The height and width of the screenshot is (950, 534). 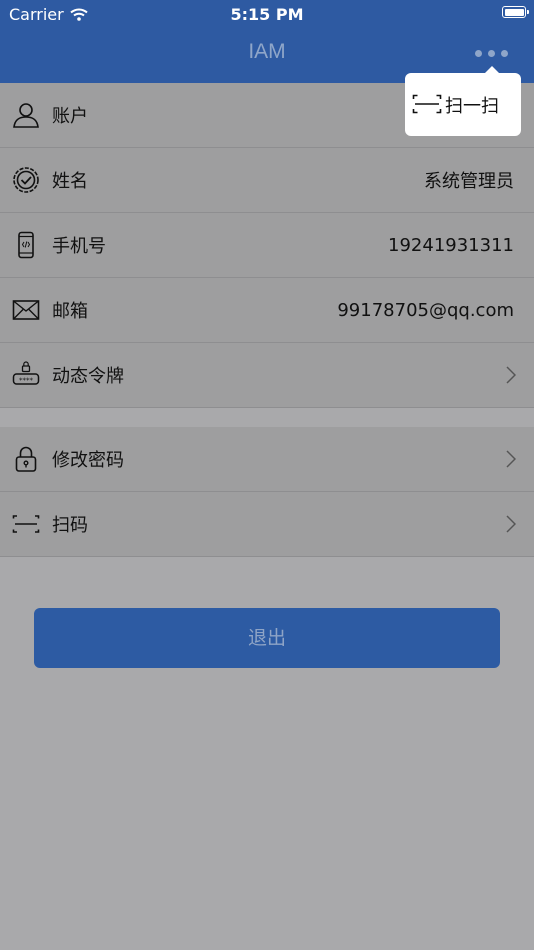 What do you see at coordinates (267, 459) in the screenshot?
I see `row-change-password: 修改密码` at bounding box center [267, 459].